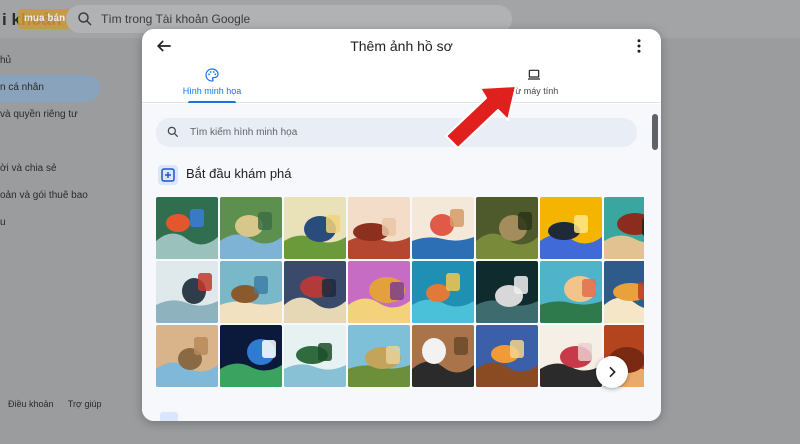 The width and height of the screenshot is (800, 444). Describe the element at coordinates (55, 196) in the screenshot. I see `sidebar-item-payments: oản và gói thuê bao` at that location.